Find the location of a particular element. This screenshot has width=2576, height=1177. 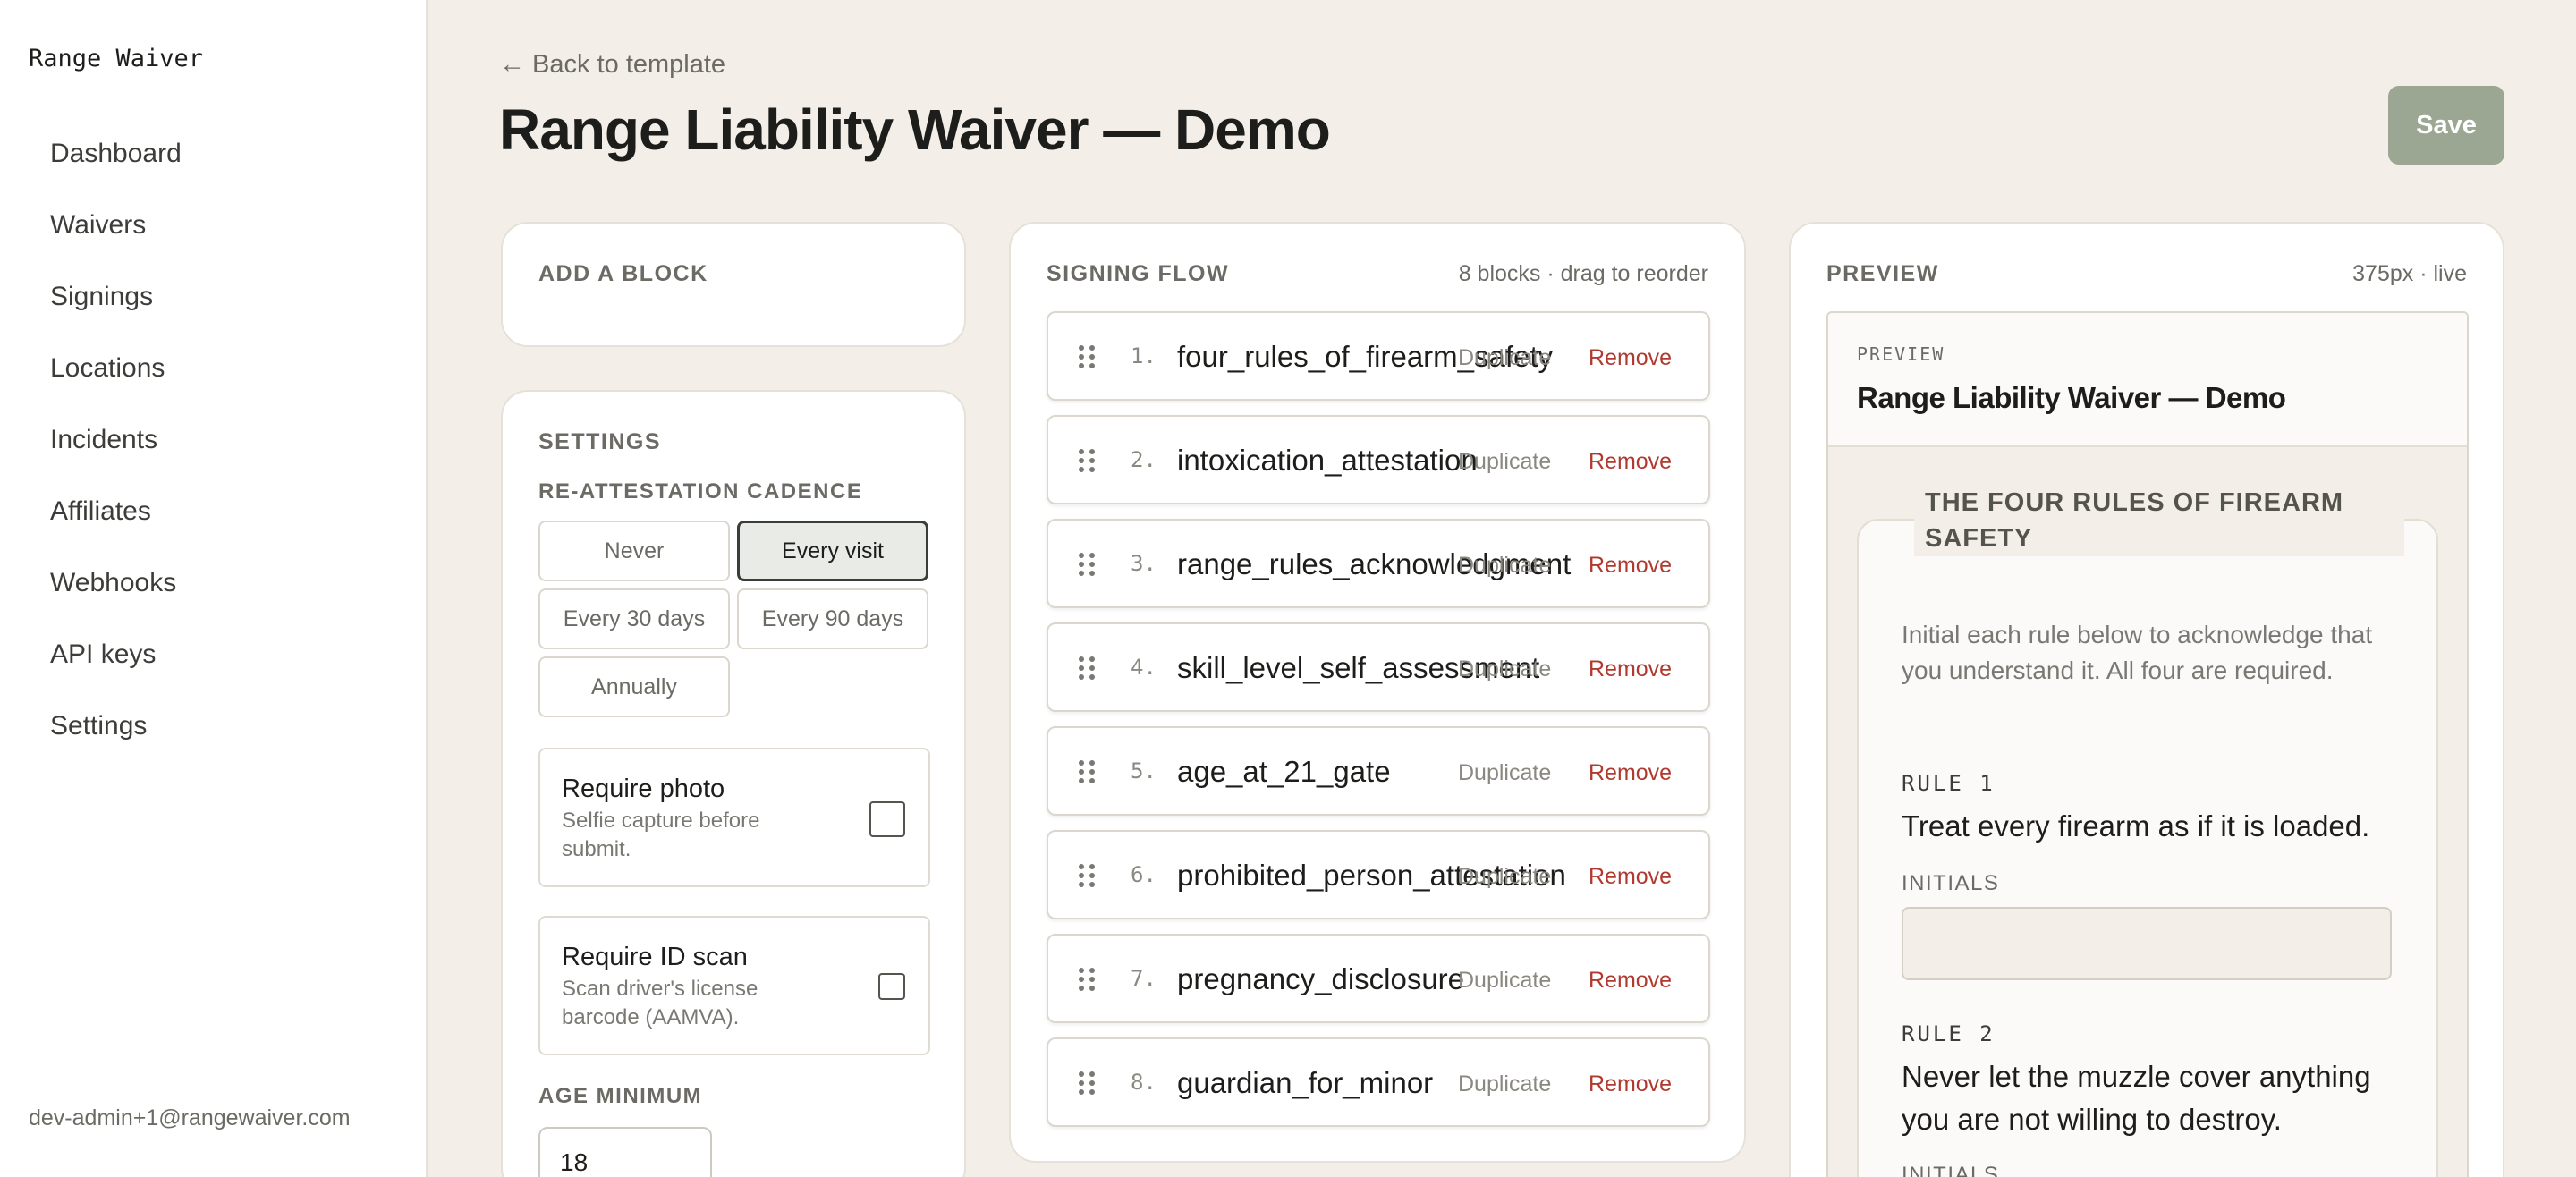

save-button: Save is located at coordinates (2446, 125).